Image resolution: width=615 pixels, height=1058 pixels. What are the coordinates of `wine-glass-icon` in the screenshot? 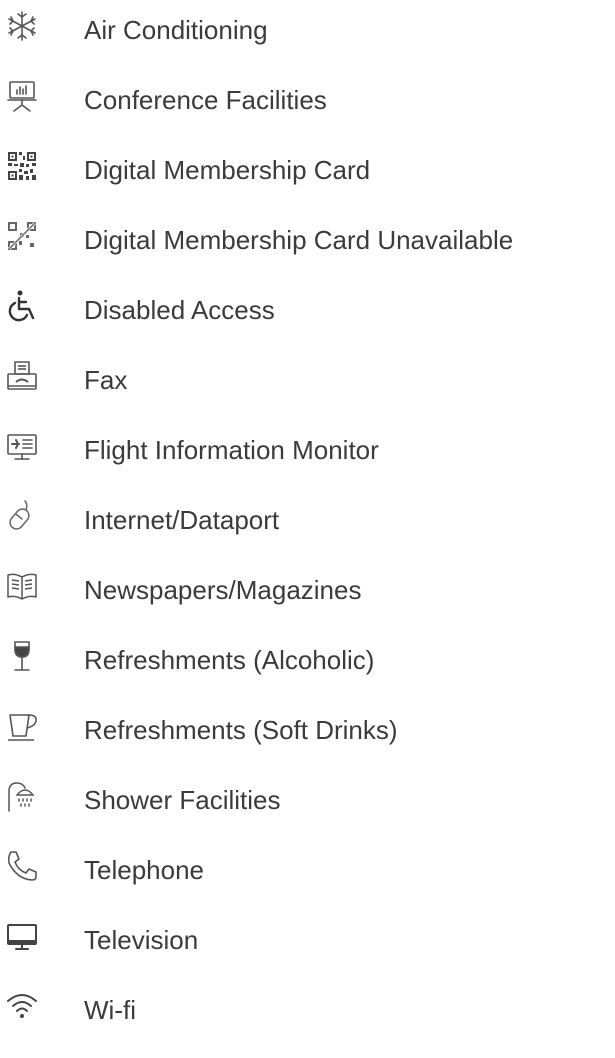 It's located at (22, 656).